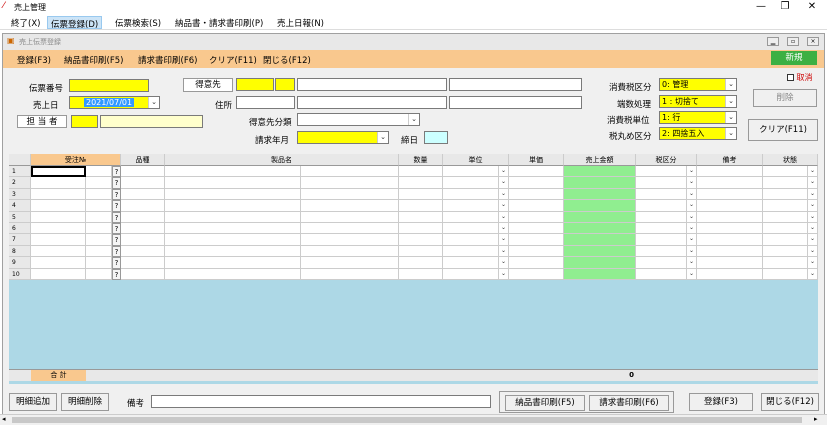 The height and width of the screenshot is (425, 827). What do you see at coordinates (85, 402) in the screenshot?
I see `delete-row-button: 明細削除` at bounding box center [85, 402].